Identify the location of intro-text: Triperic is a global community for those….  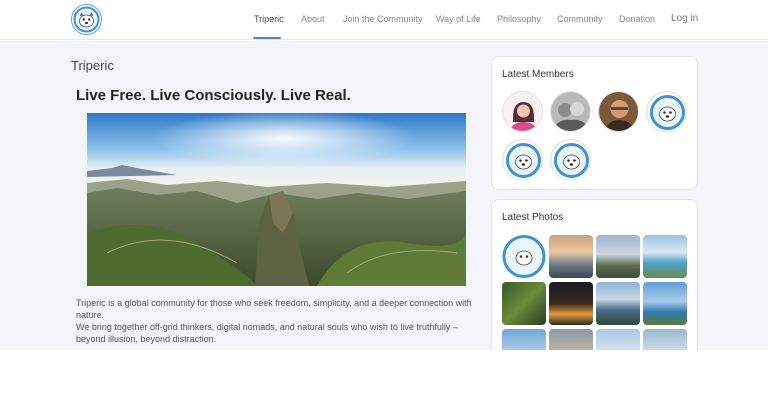
(276, 321).